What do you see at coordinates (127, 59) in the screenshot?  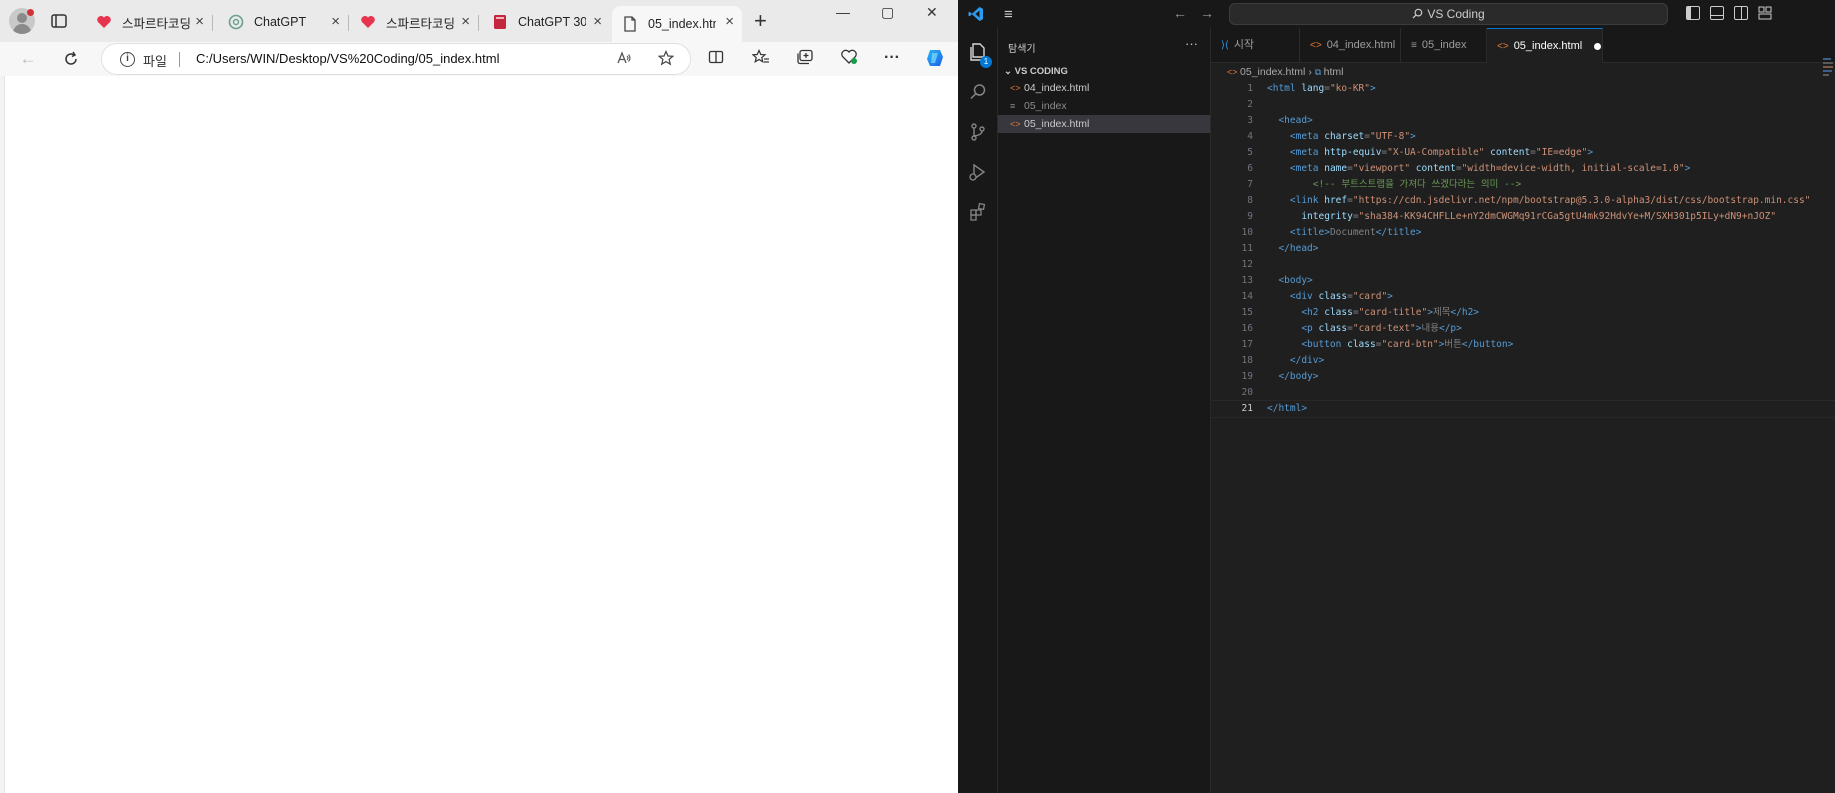 I see `info-icon: i` at bounding box center [127, 59].